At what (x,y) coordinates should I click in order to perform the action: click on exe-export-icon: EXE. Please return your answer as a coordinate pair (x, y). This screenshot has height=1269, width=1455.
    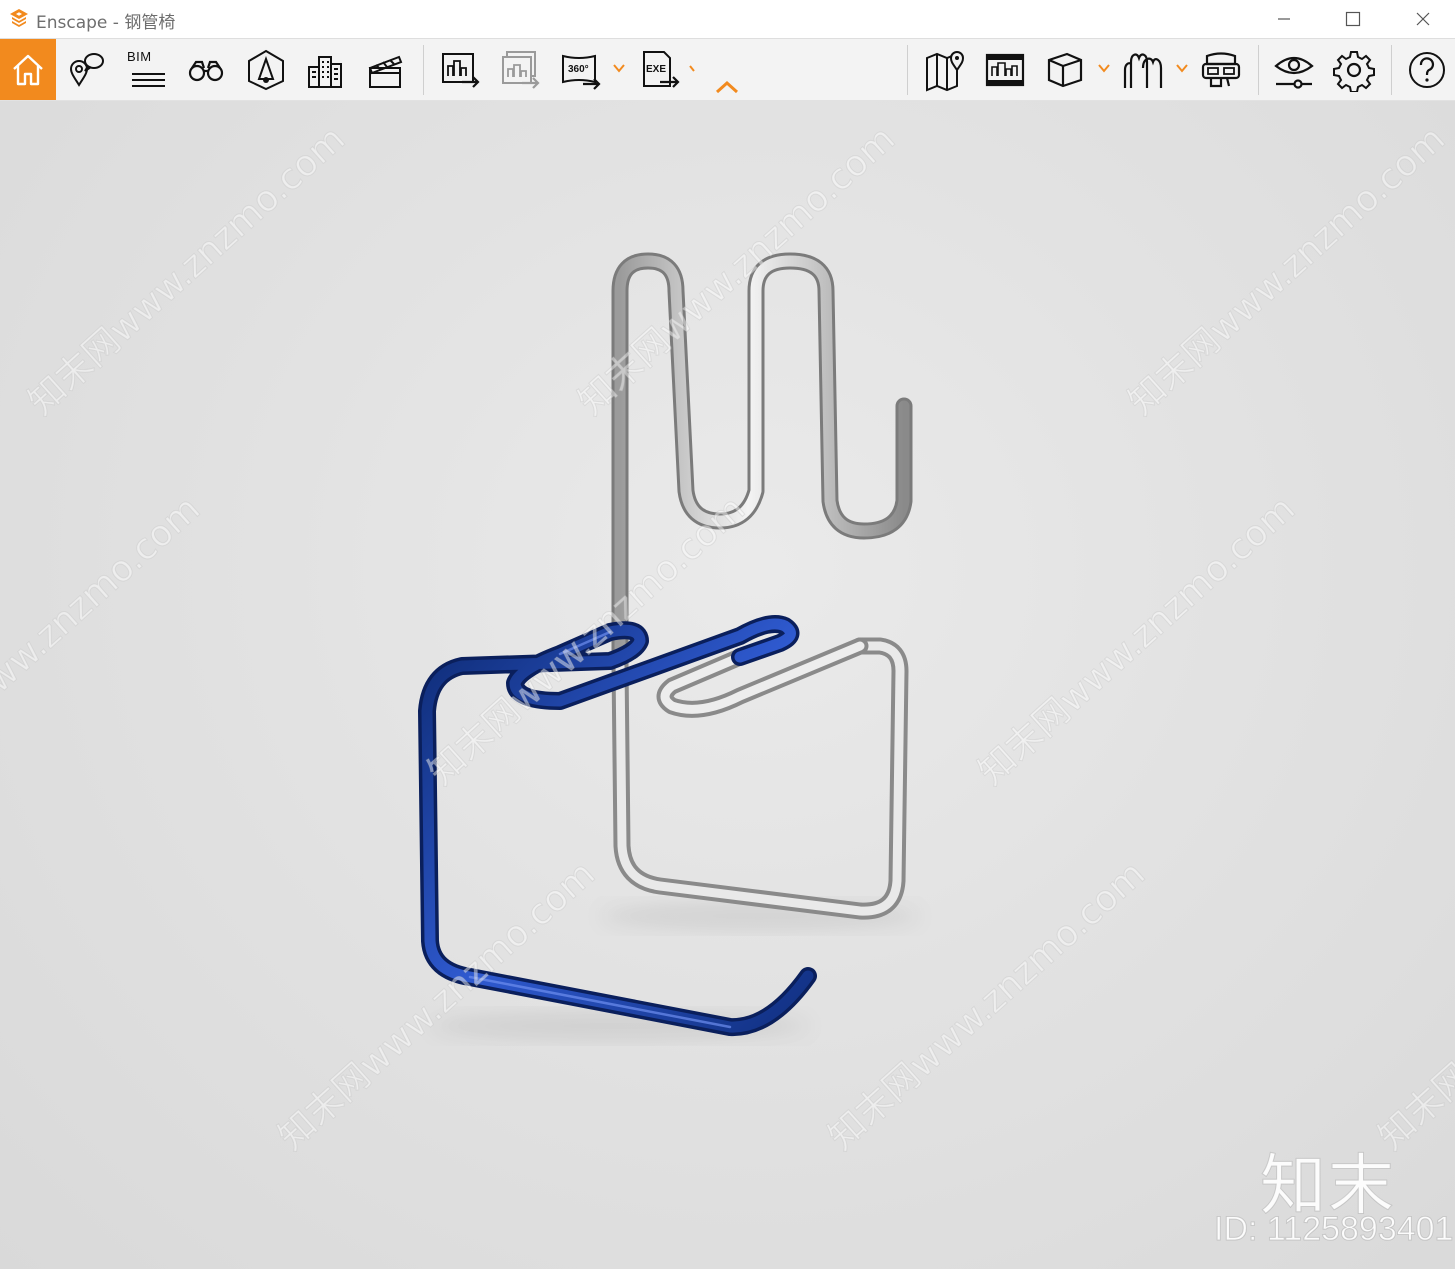
    Looking at the image, I should click on (661, 69).